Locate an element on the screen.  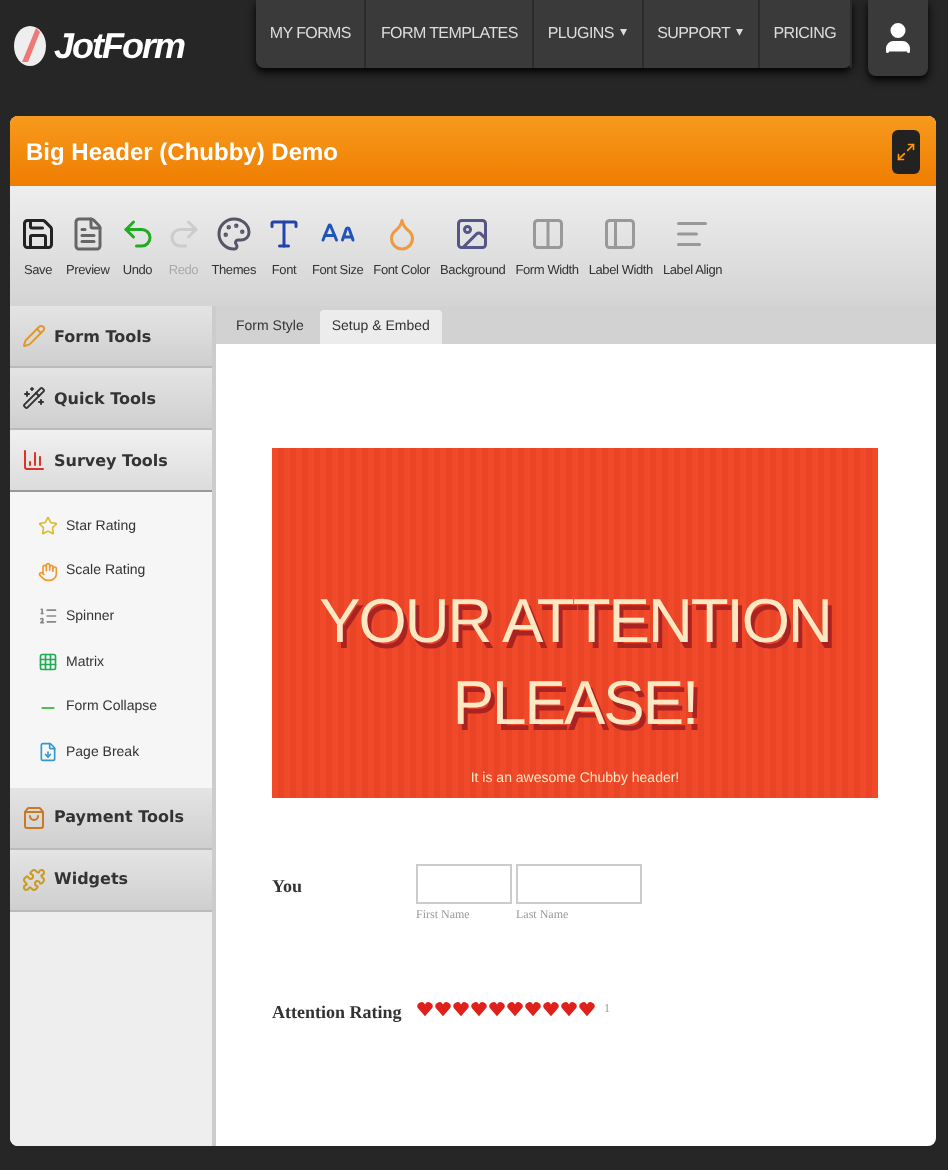
document-icon is located at coordinates (87, 233).